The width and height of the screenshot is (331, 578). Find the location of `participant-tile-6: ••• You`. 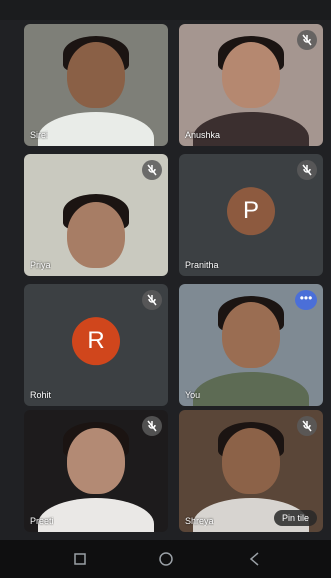

participant-tile-6: ••• You is located at coordinates (251, 345).